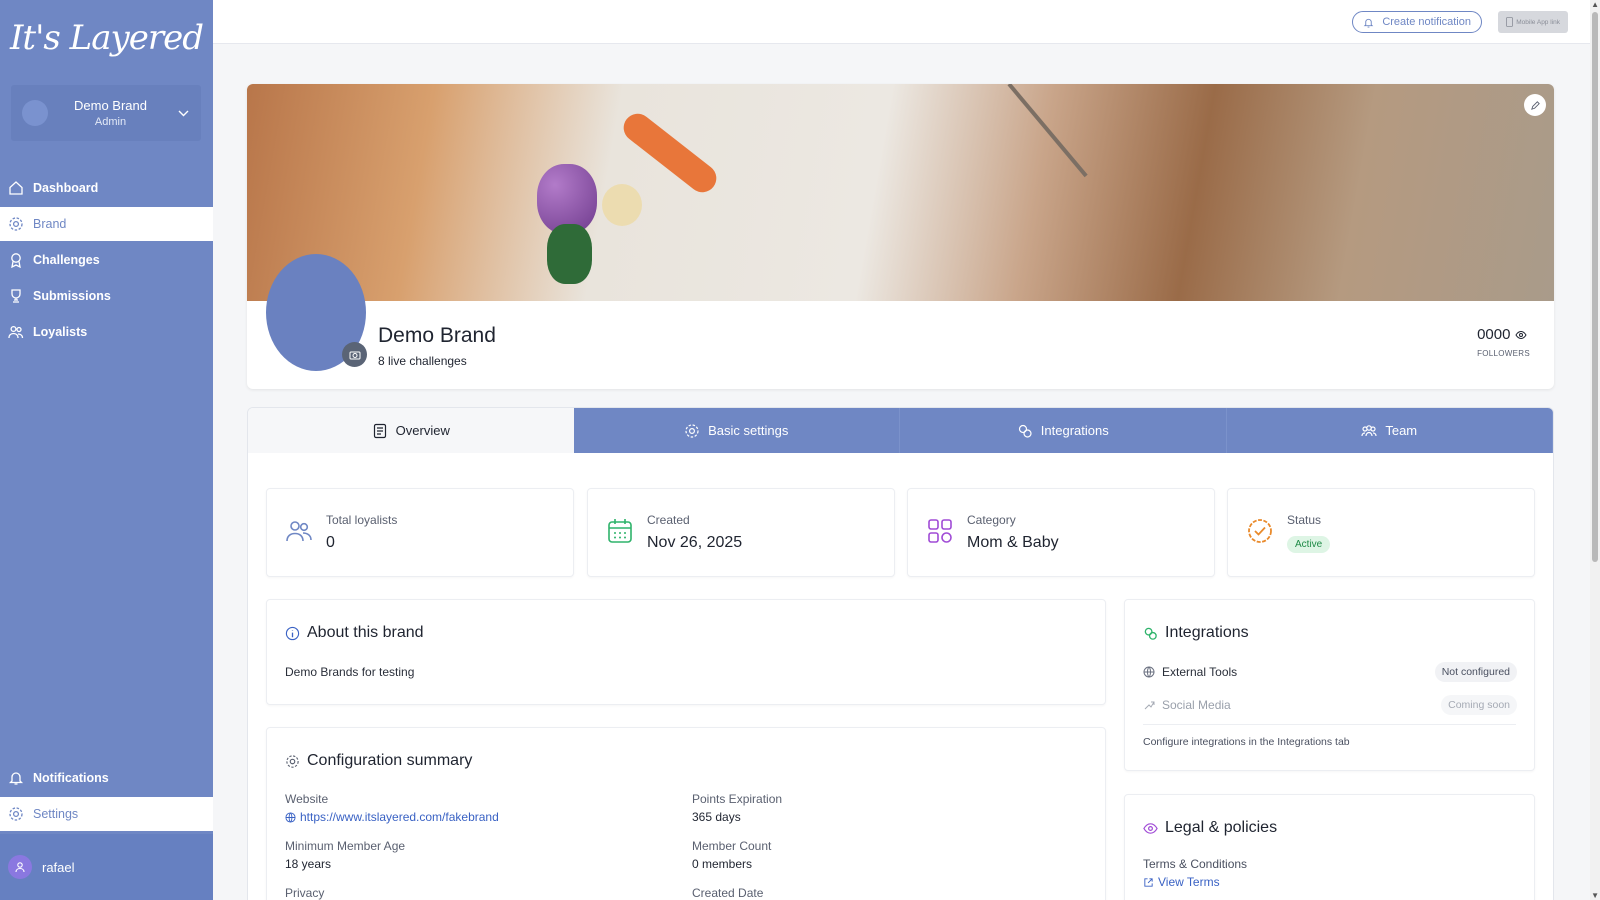 The height and width of the screenshot is (900, 1600). What do you see at coordinates (307, 799) in the screenshot?
I see `website-label: Website` at bounding box center [307, 799].